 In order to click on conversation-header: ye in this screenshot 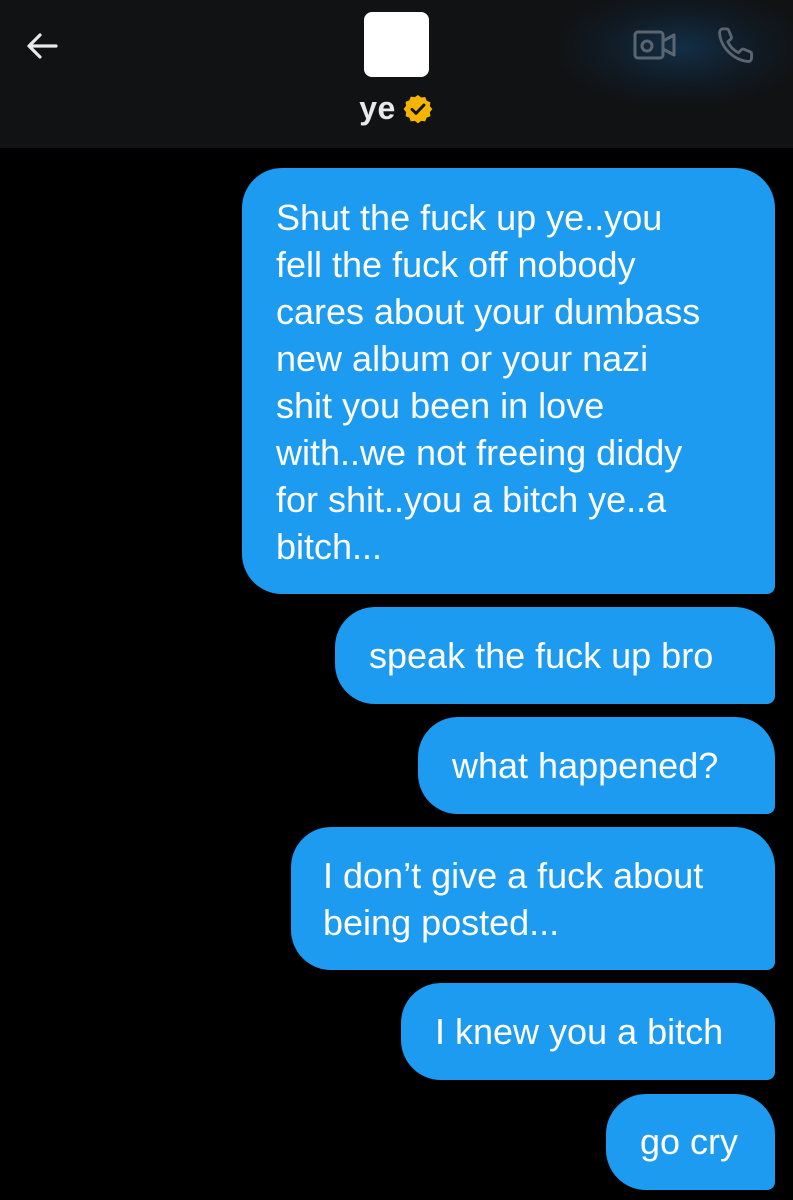, I will do `click(396, 74)`.